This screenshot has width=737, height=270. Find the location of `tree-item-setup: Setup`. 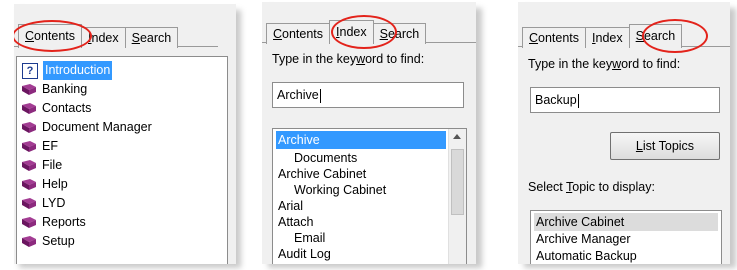

tree-item-setup: Setup is located at coordinates (123, 241).